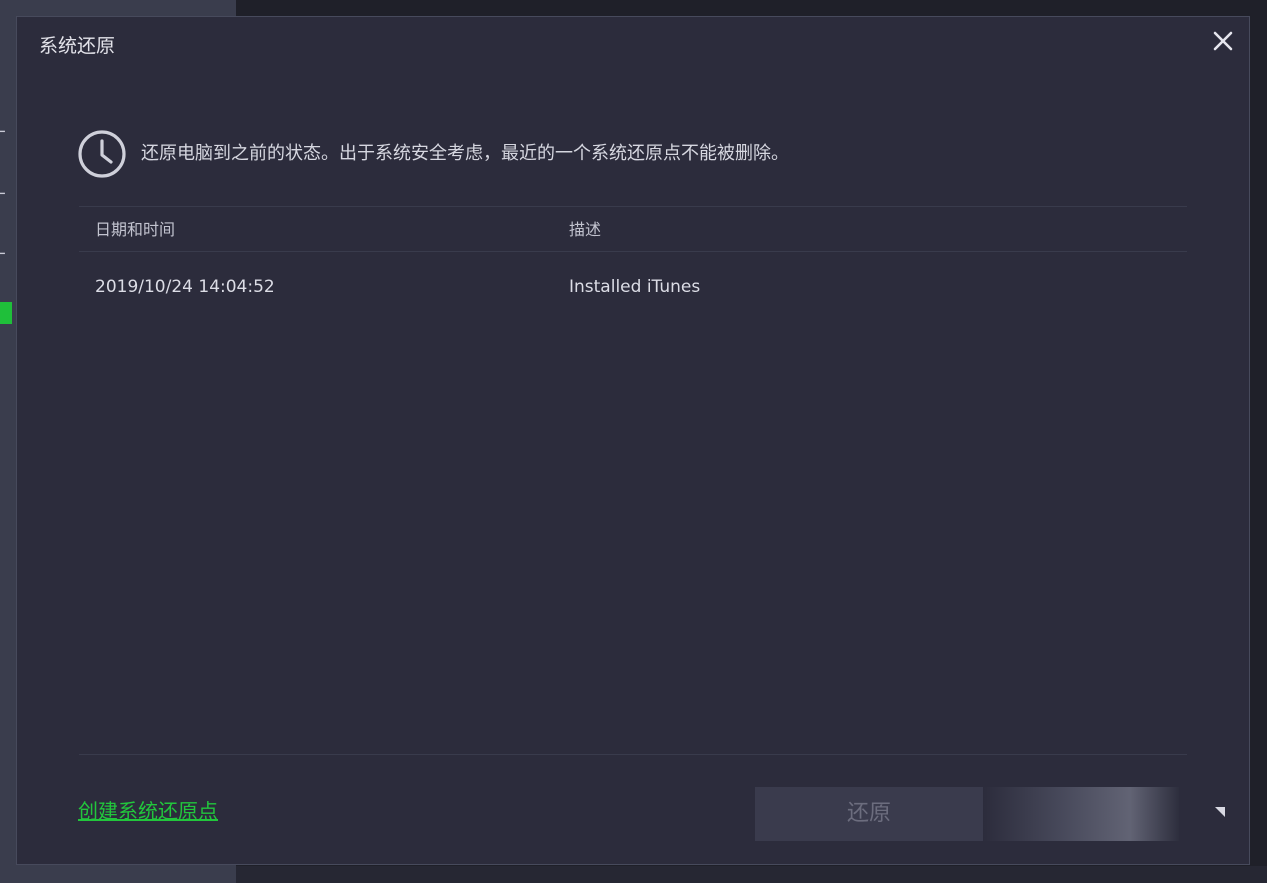 This screenshot has height=883, width=1267. What do you see at coordinates (1220, 812) in the screenshot?
I see `dropdown-corner-icon` at bounding box center [1220, 812].